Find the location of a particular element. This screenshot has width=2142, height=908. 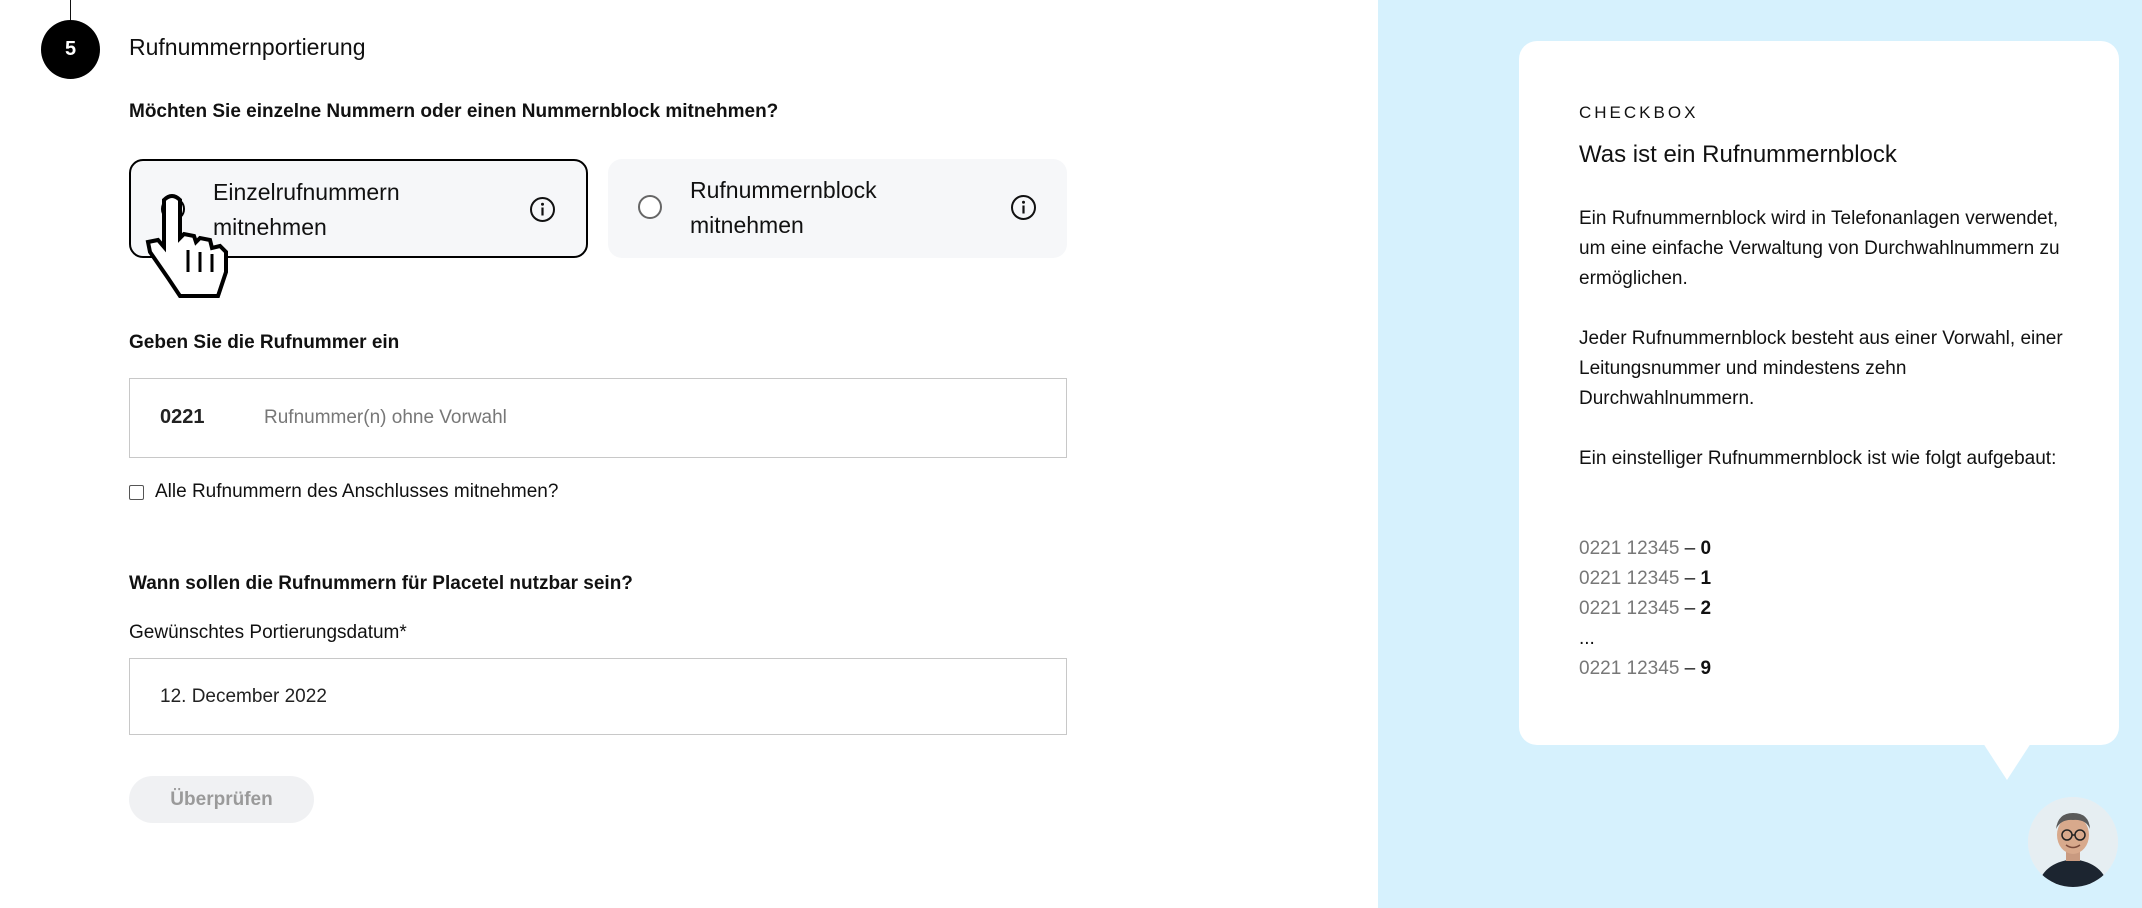

phone-number-input is located at coordinates (654, 418).